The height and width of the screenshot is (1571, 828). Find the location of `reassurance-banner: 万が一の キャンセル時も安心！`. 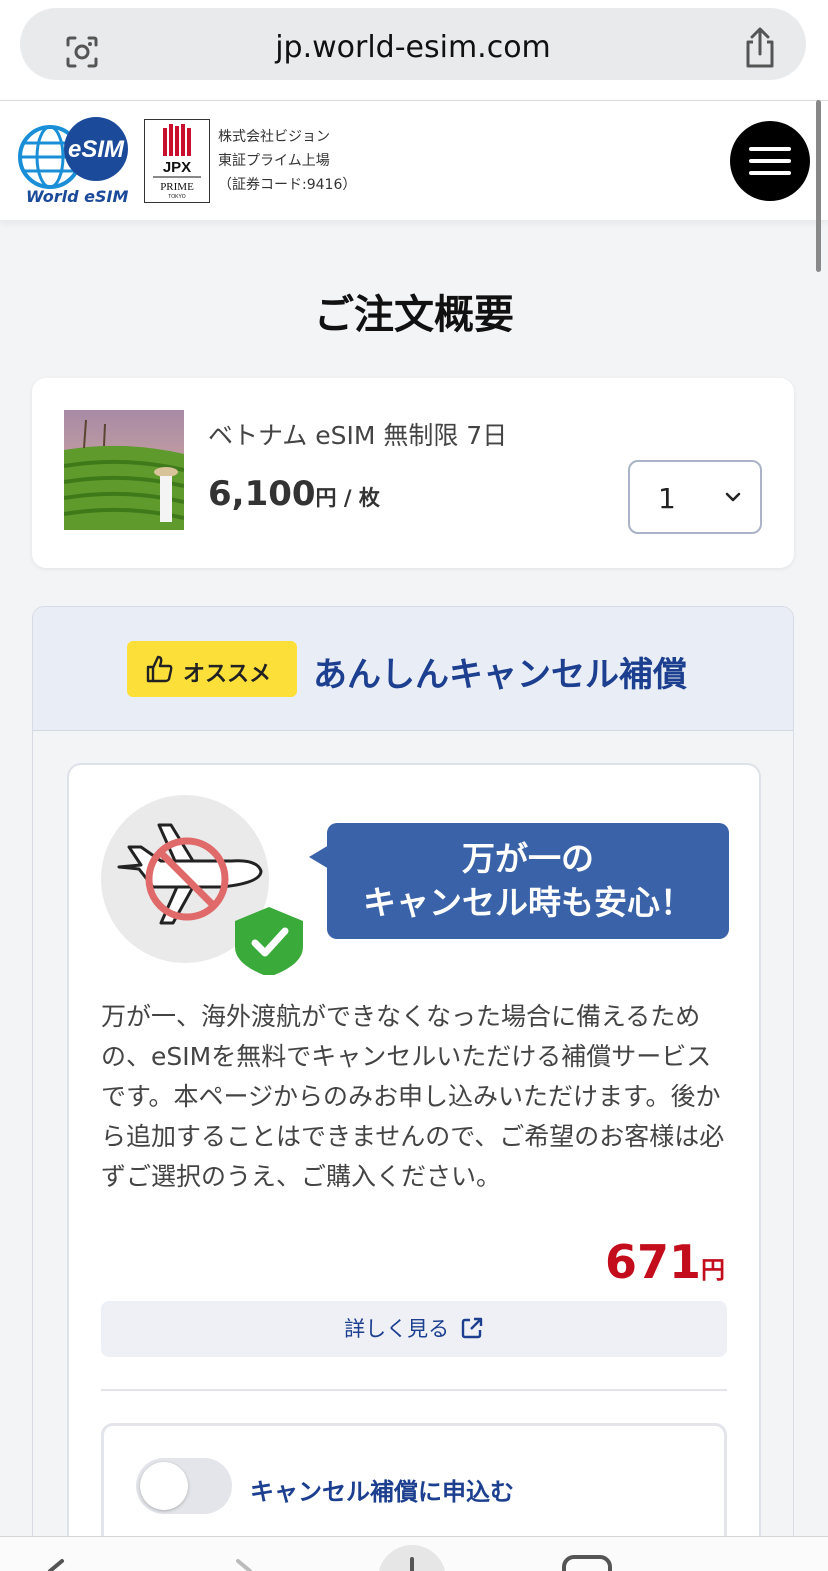

reassurance-banner: 万が一の キャンセル時も安心！ is located at coordinates (519, 881).